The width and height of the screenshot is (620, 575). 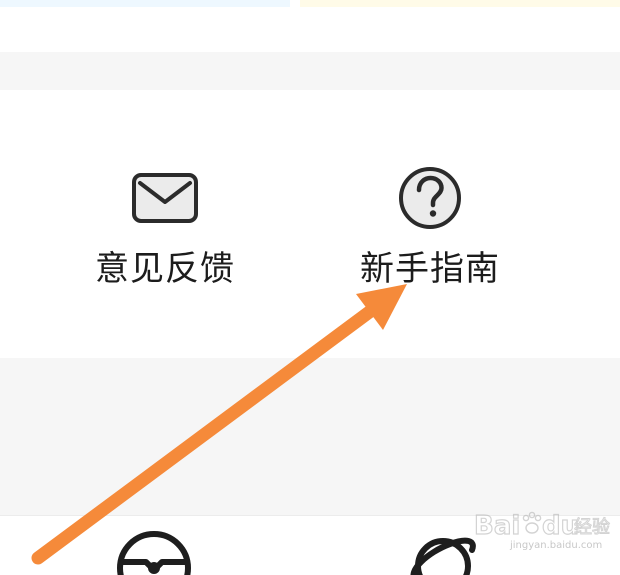 What do you see at coordinates (443, 551) in the screenshot?
I see `planet-icon` at bounding box center [443, 551].